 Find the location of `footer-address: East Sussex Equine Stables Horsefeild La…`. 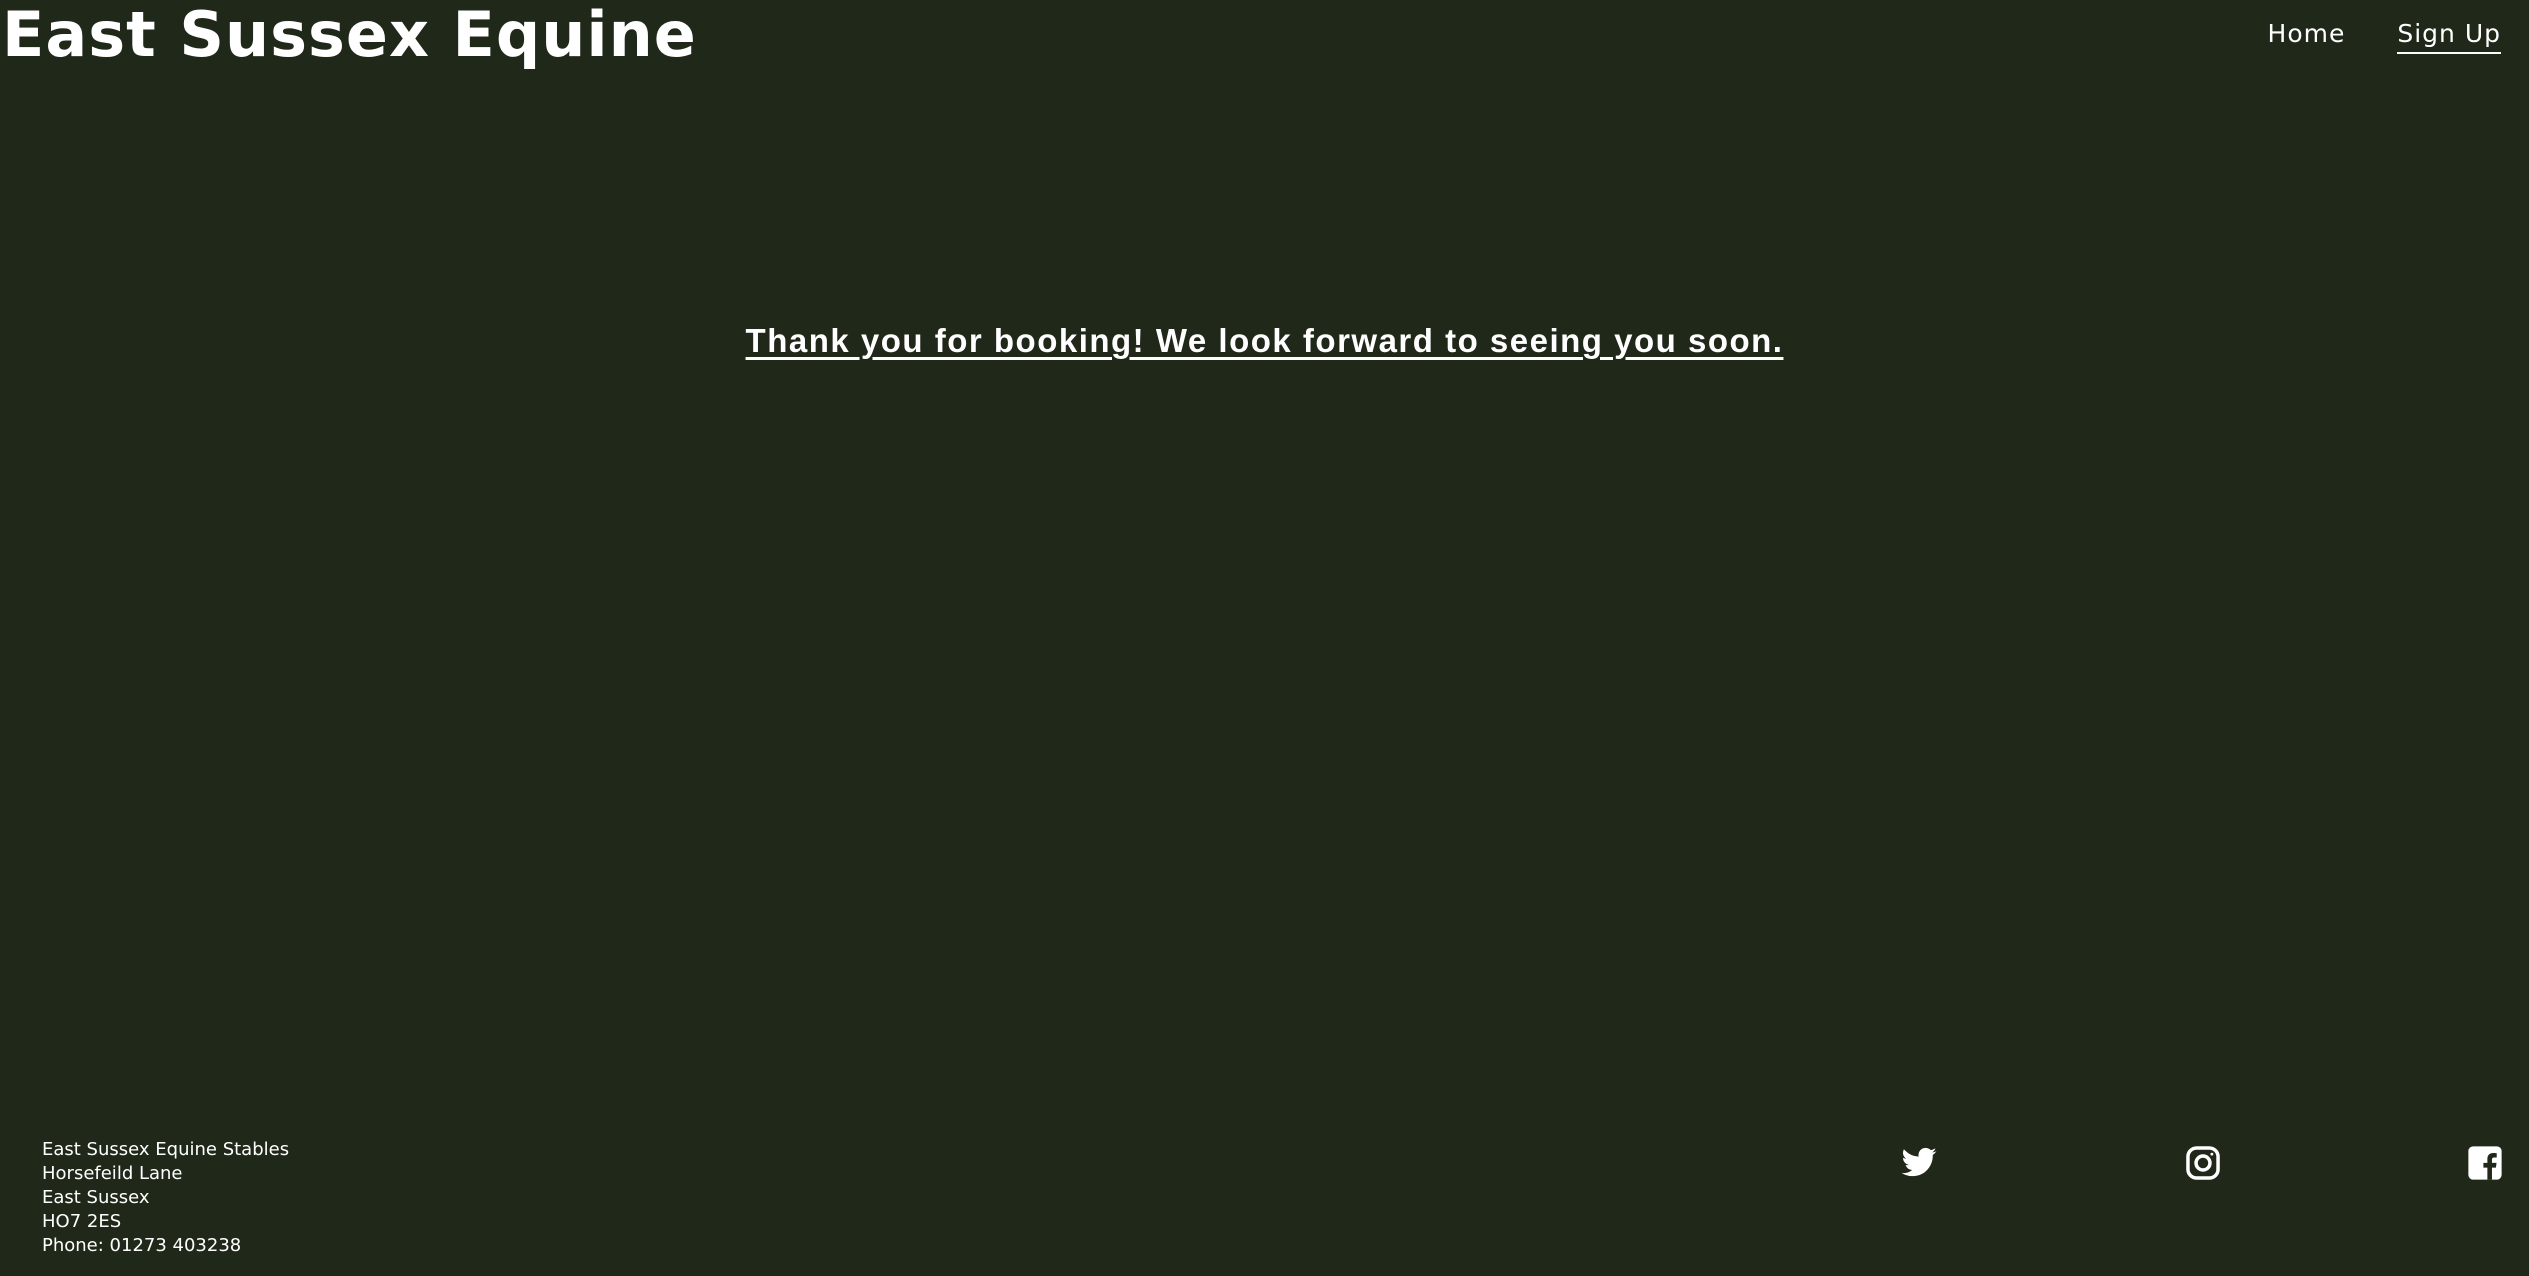

footer-address: East Sussex Equine Stables Horsefeild La… is located at coordinates (165, 1198).